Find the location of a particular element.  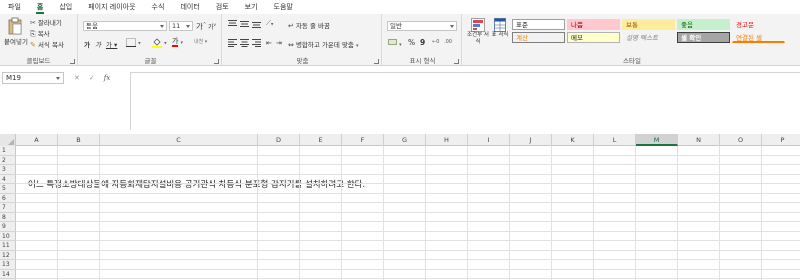

accounting-format-button: ▾ is located at coordinates (395, 43).